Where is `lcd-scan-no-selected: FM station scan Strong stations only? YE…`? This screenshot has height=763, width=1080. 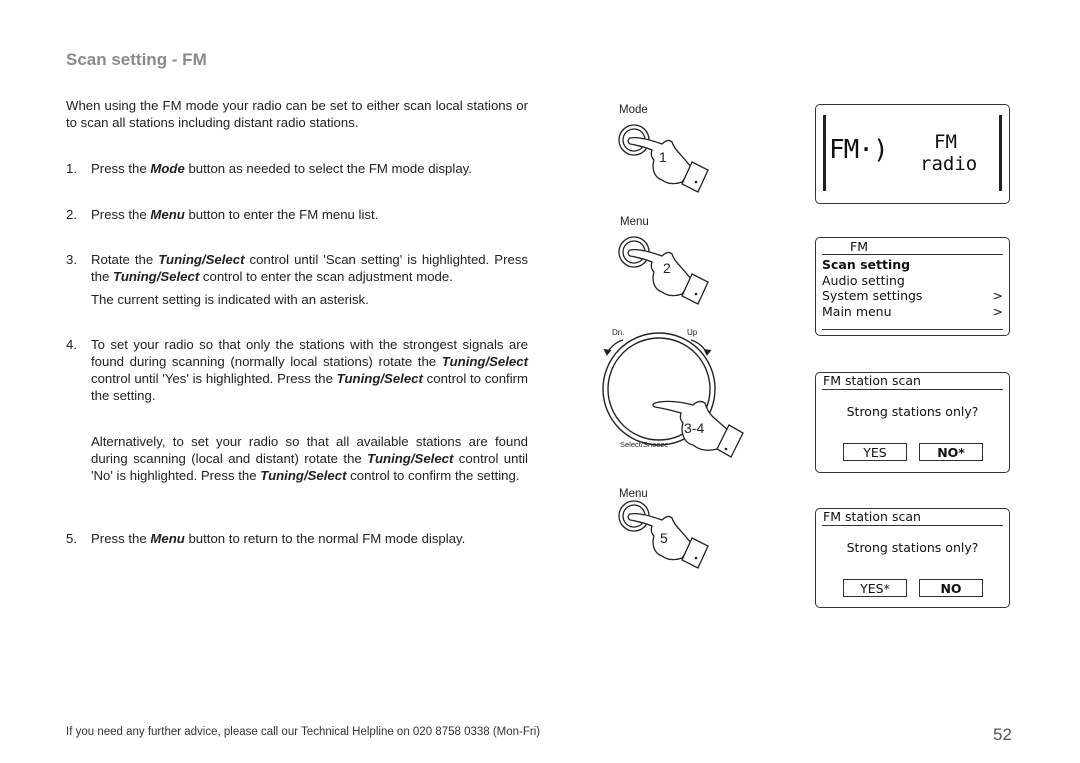 lcd-scan-no-selected: FM station scan Strong stations only? YE… is located at coordinates (912, 422).